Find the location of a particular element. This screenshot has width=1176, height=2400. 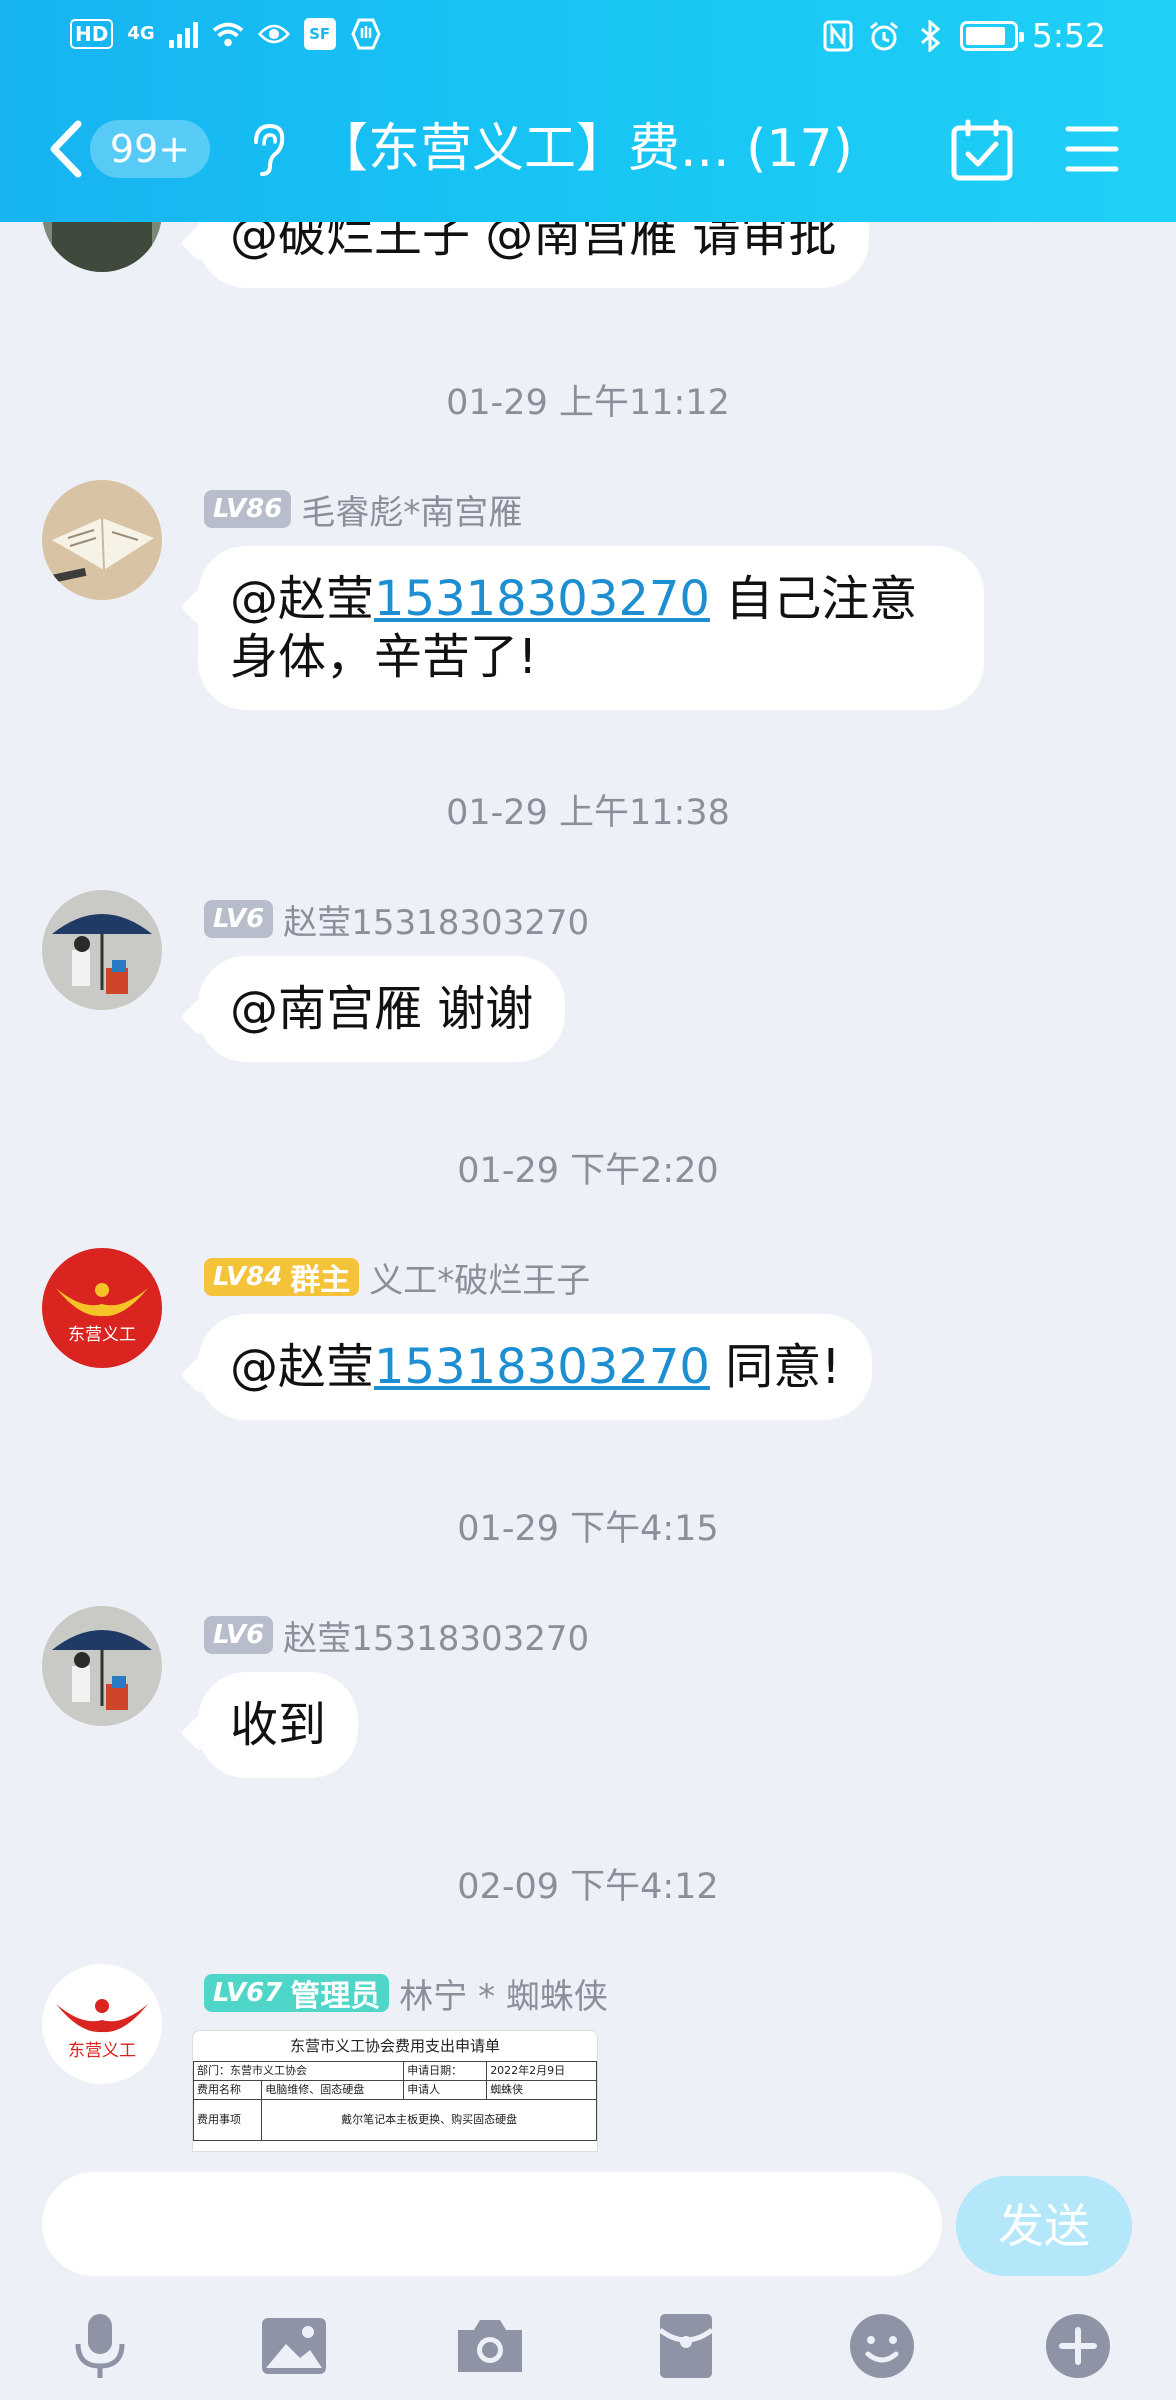

sender-name: 毛睿彪*南宫雁 is located at coordinates (411, 509).